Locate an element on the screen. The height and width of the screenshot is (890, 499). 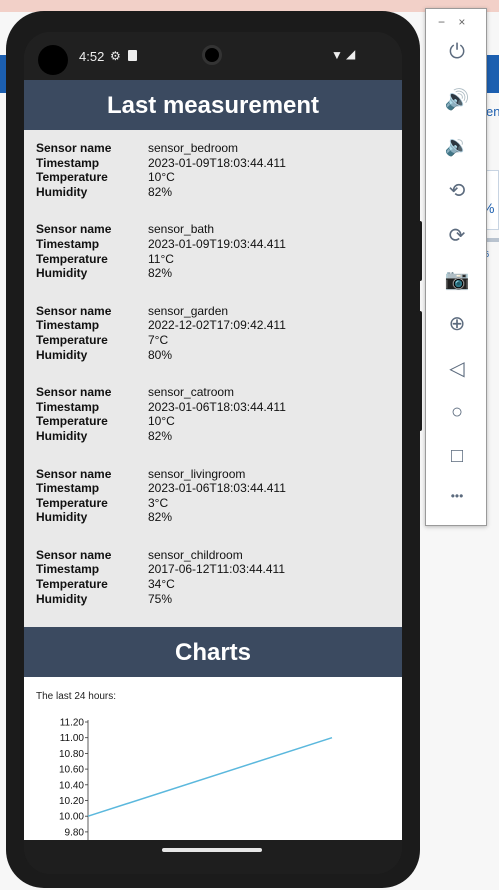
settings-gear-icon: ⚙ is located at coordinates (115, 56).